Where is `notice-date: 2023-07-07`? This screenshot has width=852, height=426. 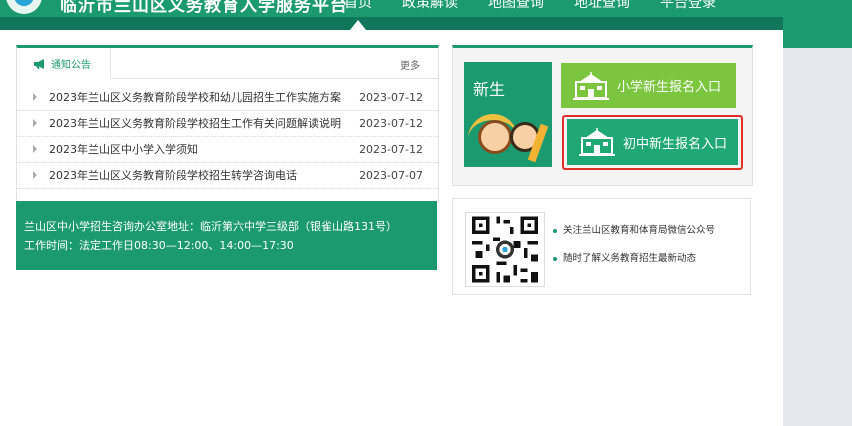 notice-date: 2023-07-07 is located at coordinates (391, 175).